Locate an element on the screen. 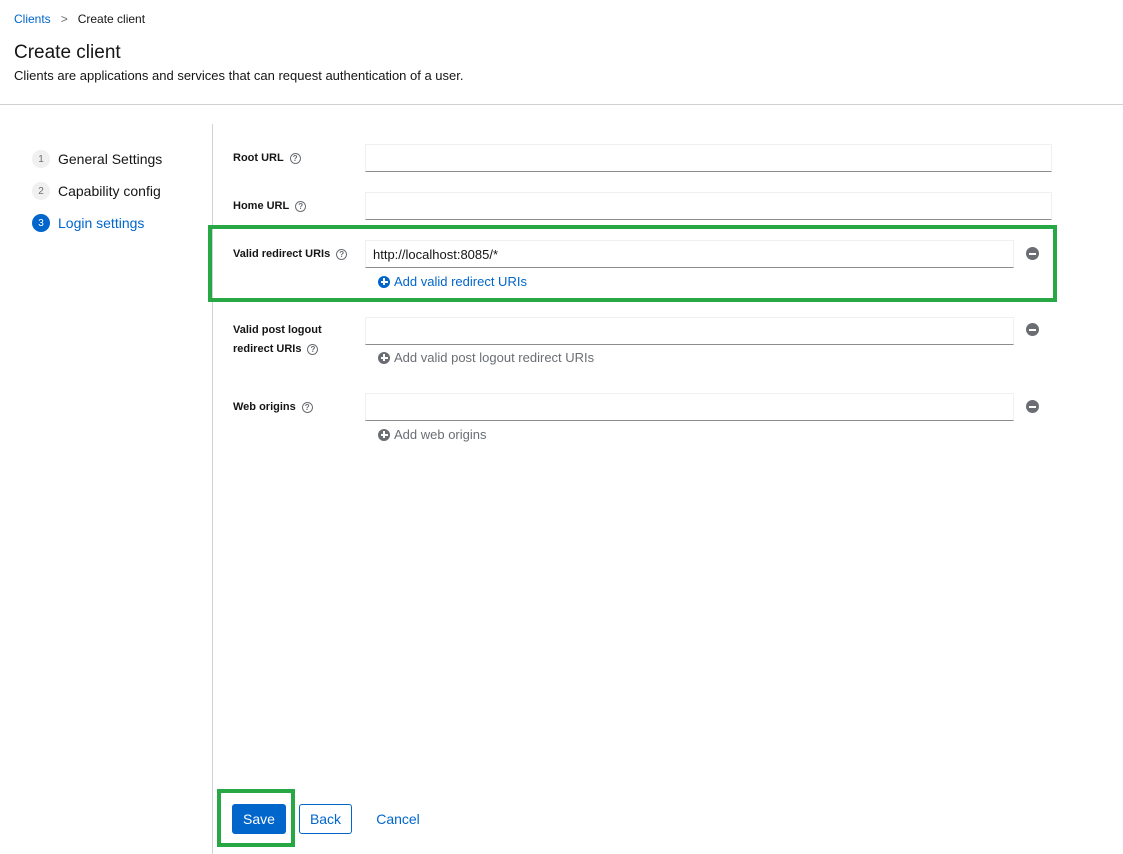 This screenshot has width=1123, height=854. home-url-label-text: Home URL is located at coordinates (261, 206).